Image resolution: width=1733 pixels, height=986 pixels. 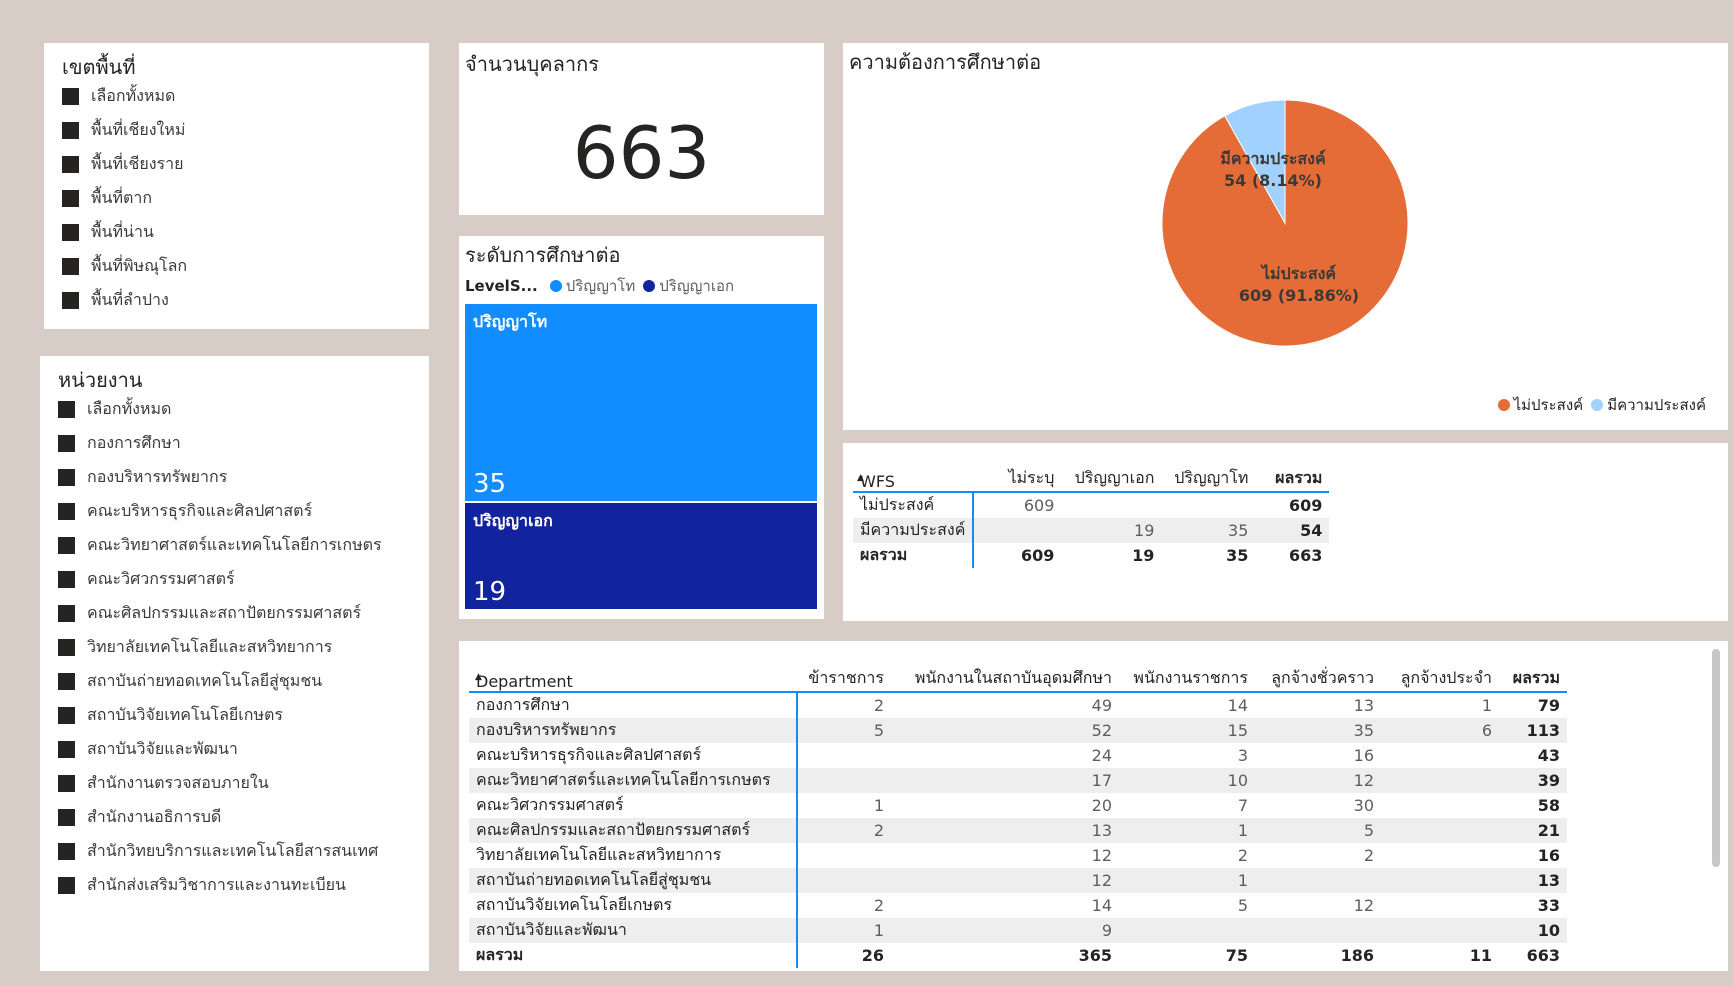 I want to click on matrix-header-cell: ปริญญาโท, so click(x=1208, y=472).